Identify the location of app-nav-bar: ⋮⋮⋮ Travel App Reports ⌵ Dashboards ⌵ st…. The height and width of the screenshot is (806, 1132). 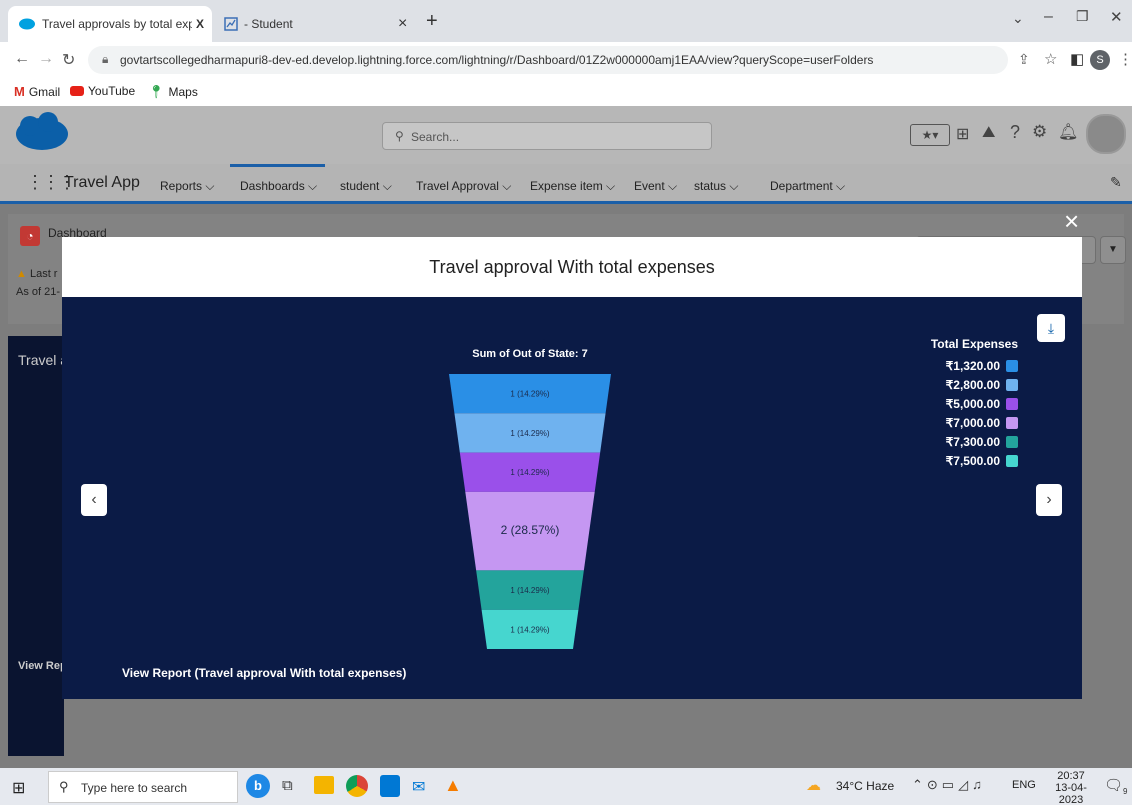
(566, 184).